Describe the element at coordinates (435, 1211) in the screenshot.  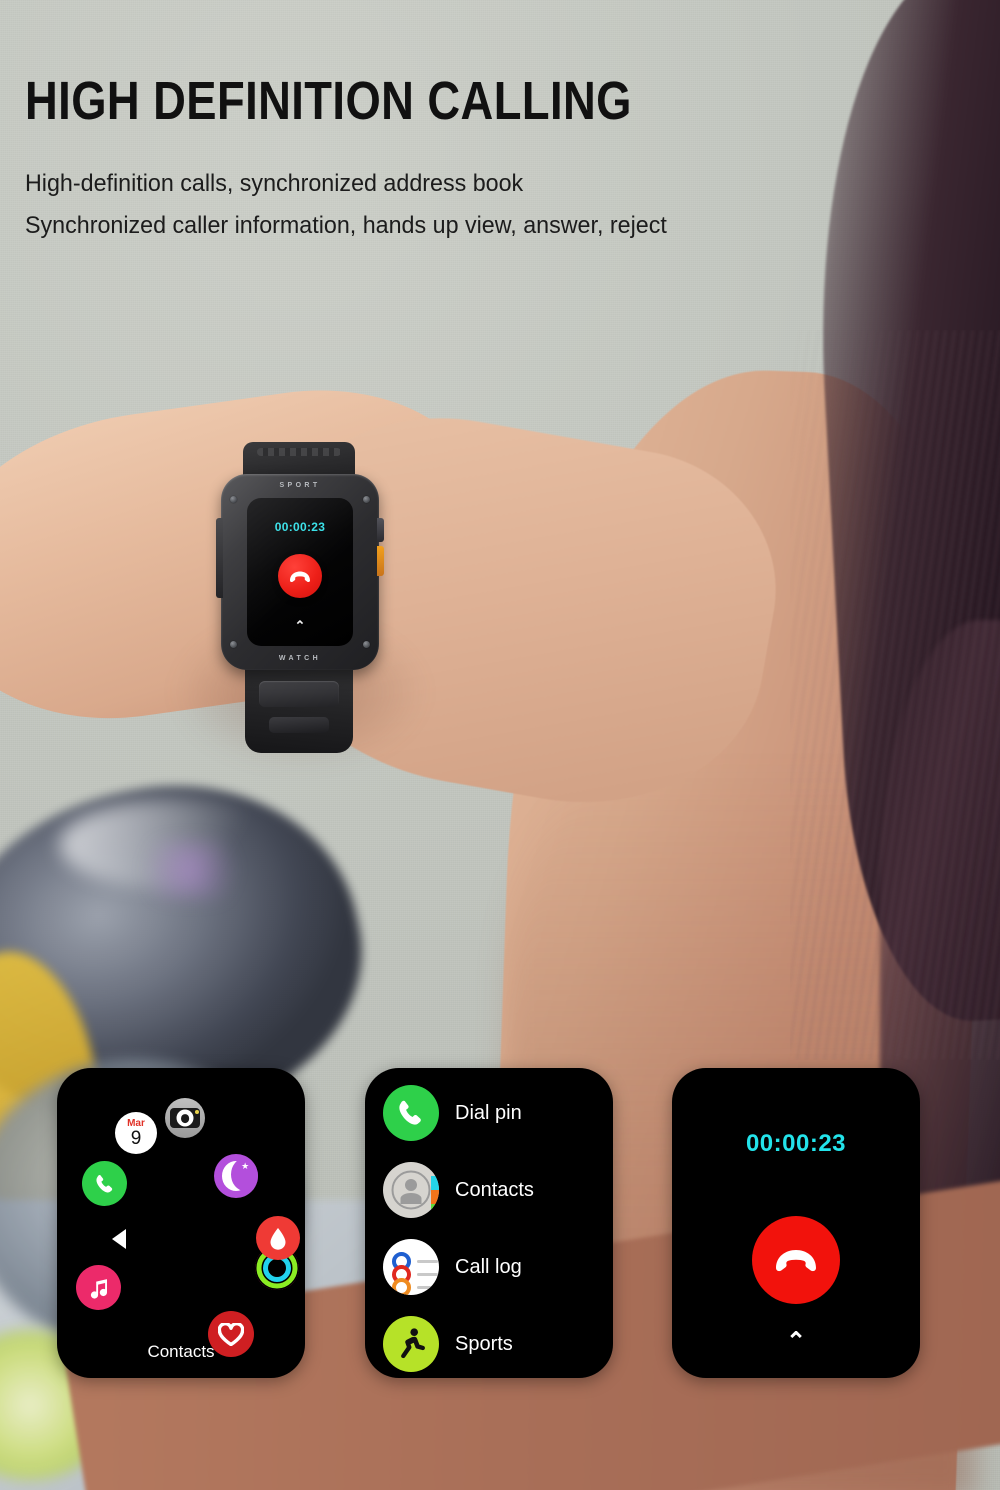
I see `stripe-green` at that location.